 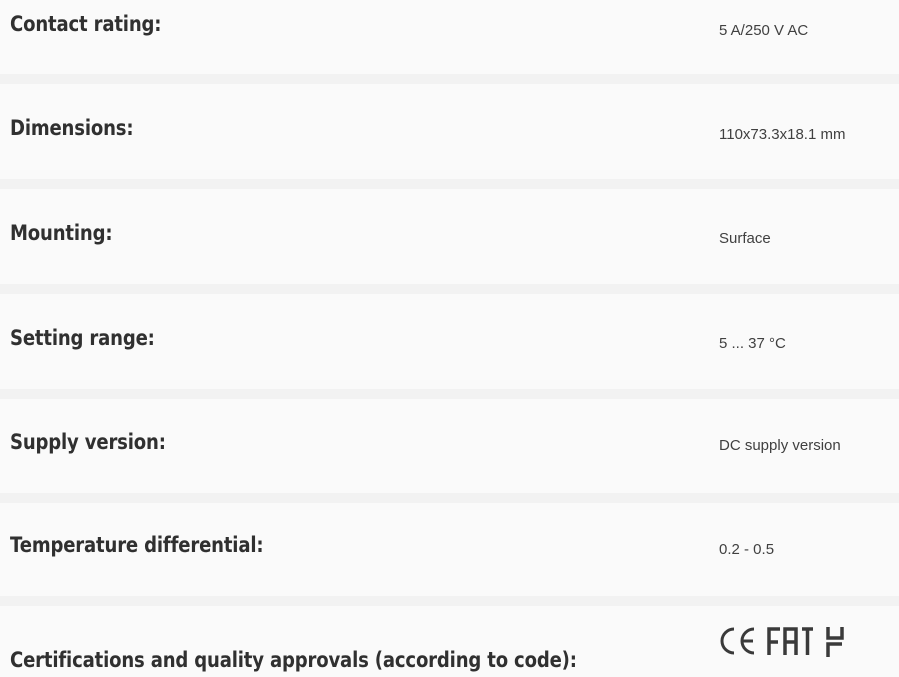 What do you see at coordinates (449, 131) in the screenshot?
I see `spec-row-dimensions: Dimensions: 110x73.3x18.1 mm` at bounding box center [449, 131].